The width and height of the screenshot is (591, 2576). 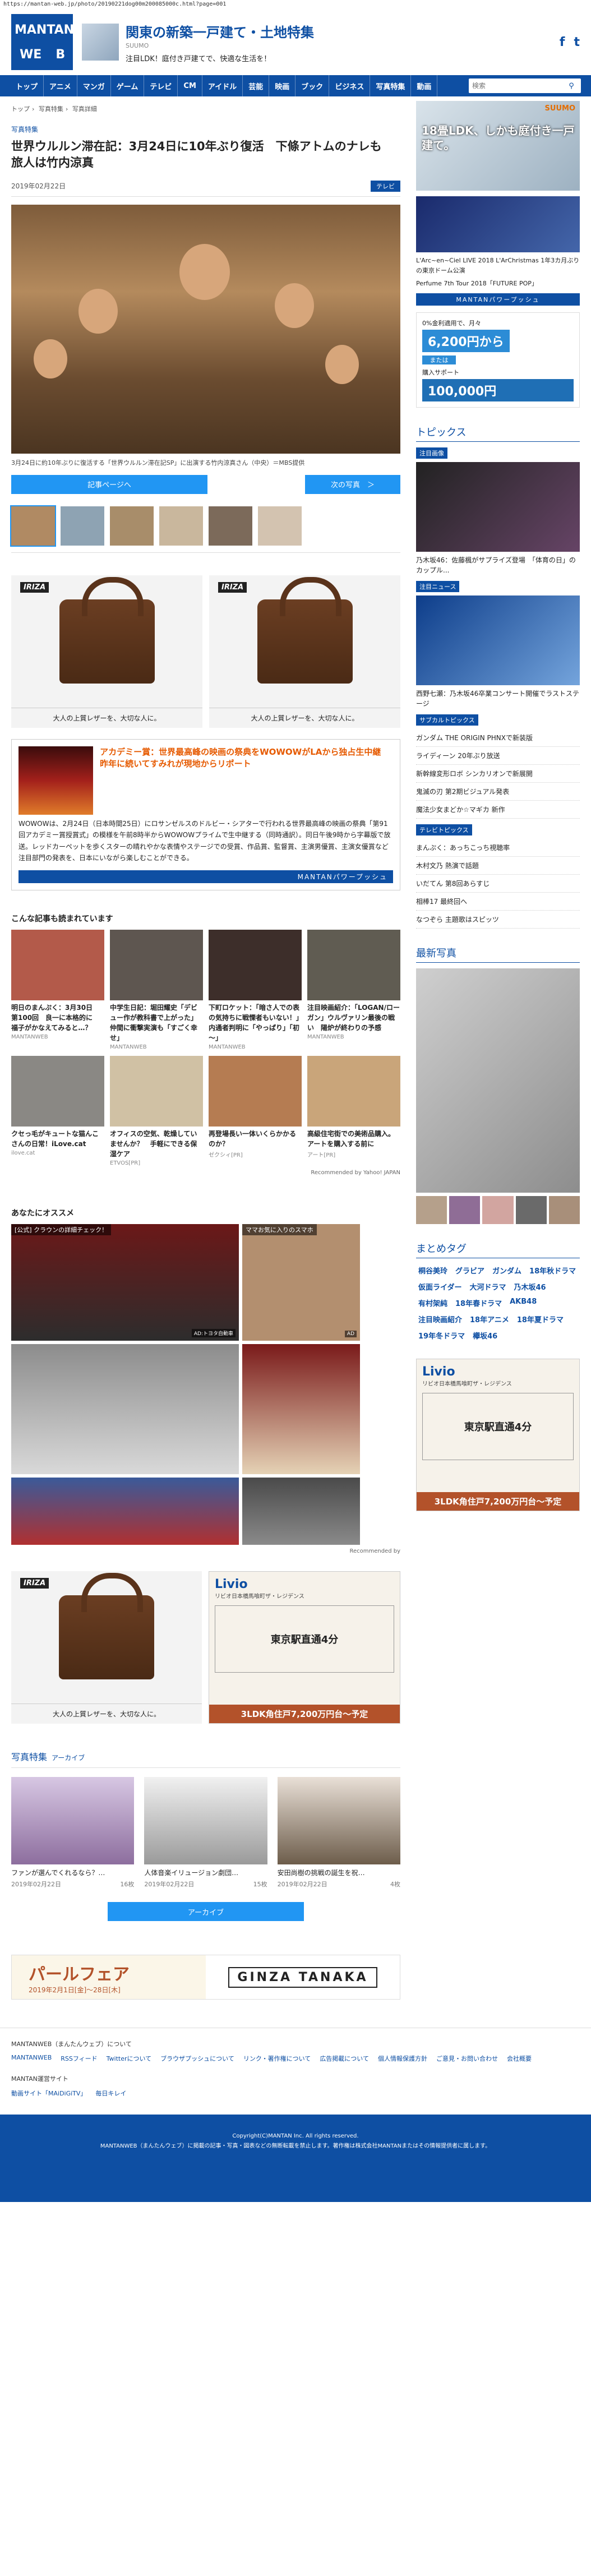 What do you see at coordinates (478, 1303) in the screenshot?
I see `tag-link: 18年春ドラマ` at bounding box center [478, 1303].